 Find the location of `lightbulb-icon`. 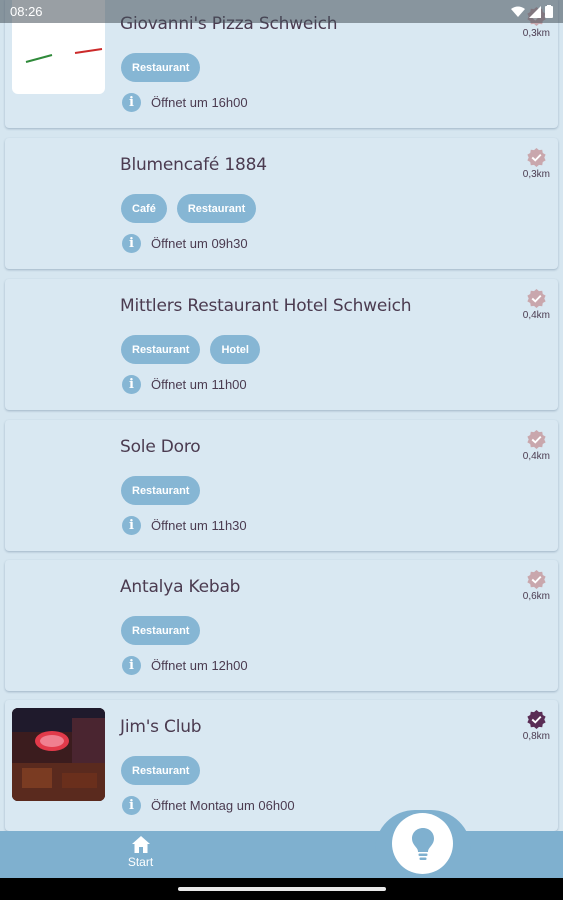

lightbulb-icon is located at coordinates (422, 843).